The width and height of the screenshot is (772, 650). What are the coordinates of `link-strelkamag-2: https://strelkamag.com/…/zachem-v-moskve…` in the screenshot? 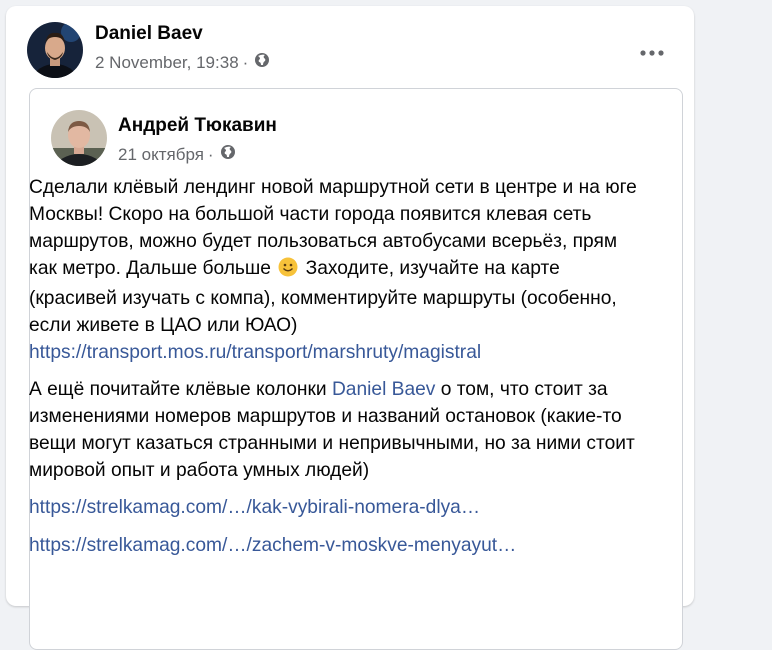 It's located at (339, 545).